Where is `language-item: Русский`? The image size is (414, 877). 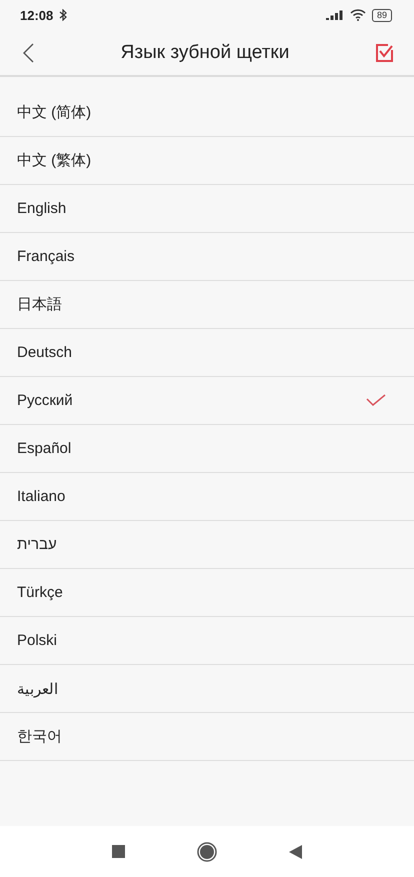 language-item: Русский is located at coordinates (207, 401).